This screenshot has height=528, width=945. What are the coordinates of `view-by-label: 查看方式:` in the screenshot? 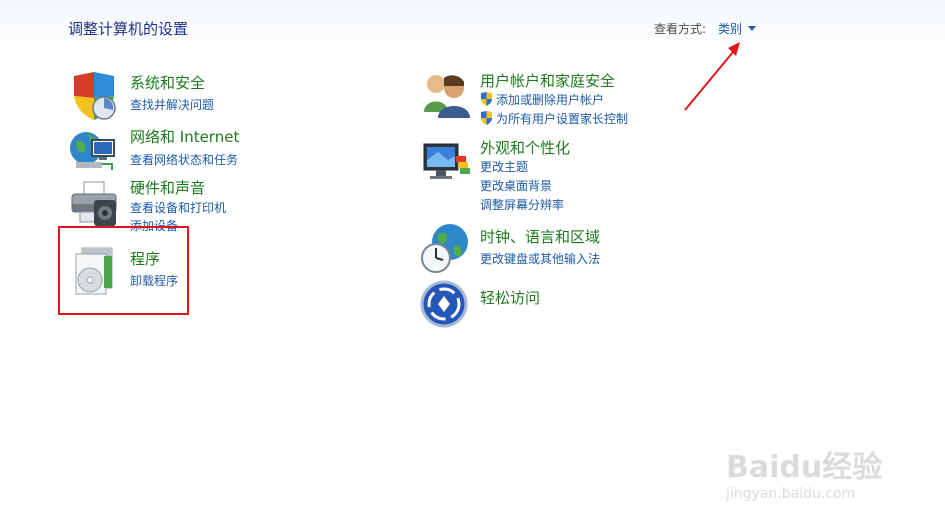 It's located at (680, 29).